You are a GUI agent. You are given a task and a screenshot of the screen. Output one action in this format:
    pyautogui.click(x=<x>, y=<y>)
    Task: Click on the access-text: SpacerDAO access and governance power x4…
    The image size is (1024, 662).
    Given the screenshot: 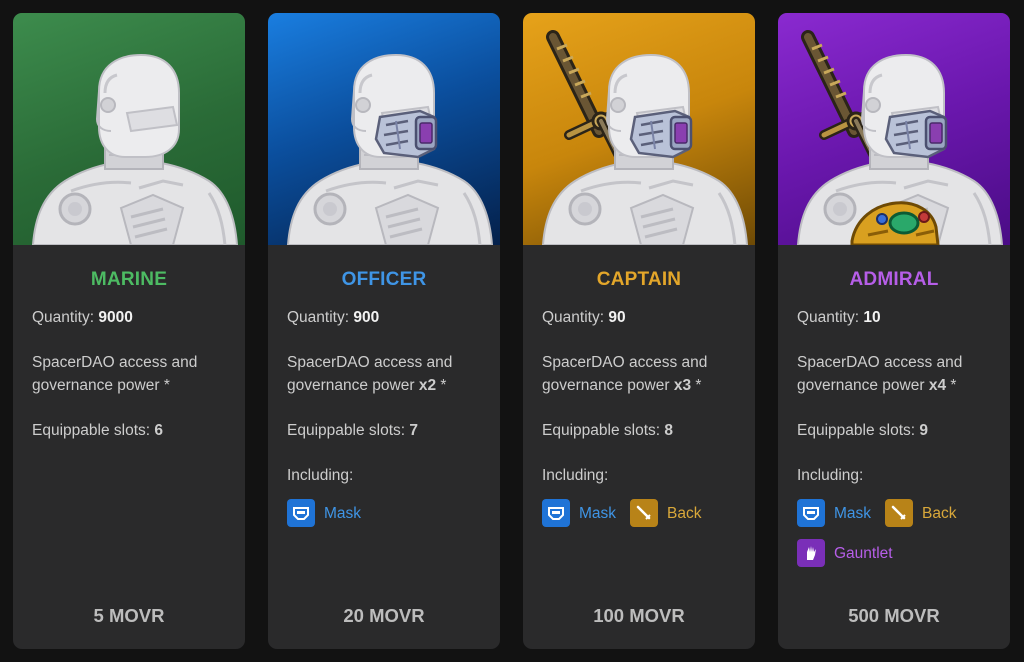 What is the action you would take?
    pyautogui.click(x=880, y=374)
    